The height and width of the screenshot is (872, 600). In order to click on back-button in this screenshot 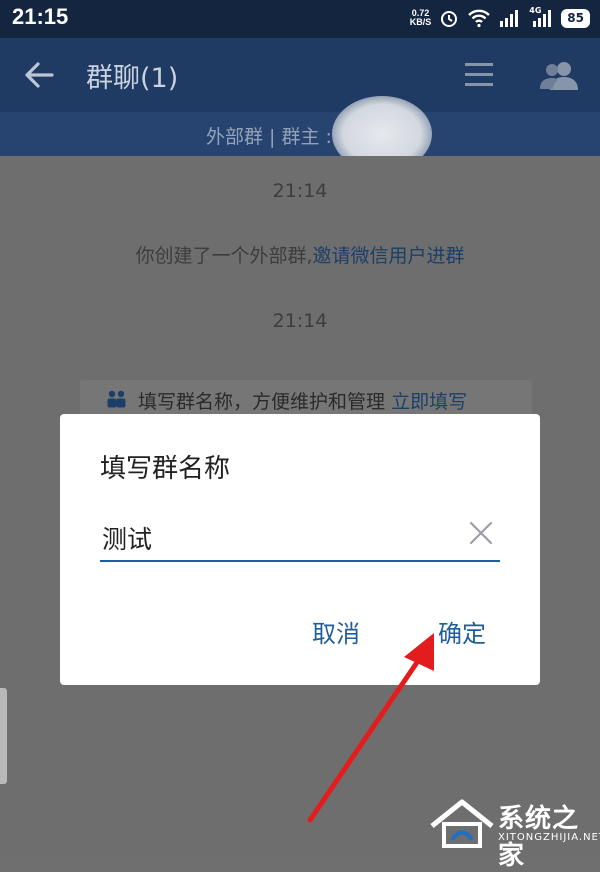, I will do `click(42, 75)`.